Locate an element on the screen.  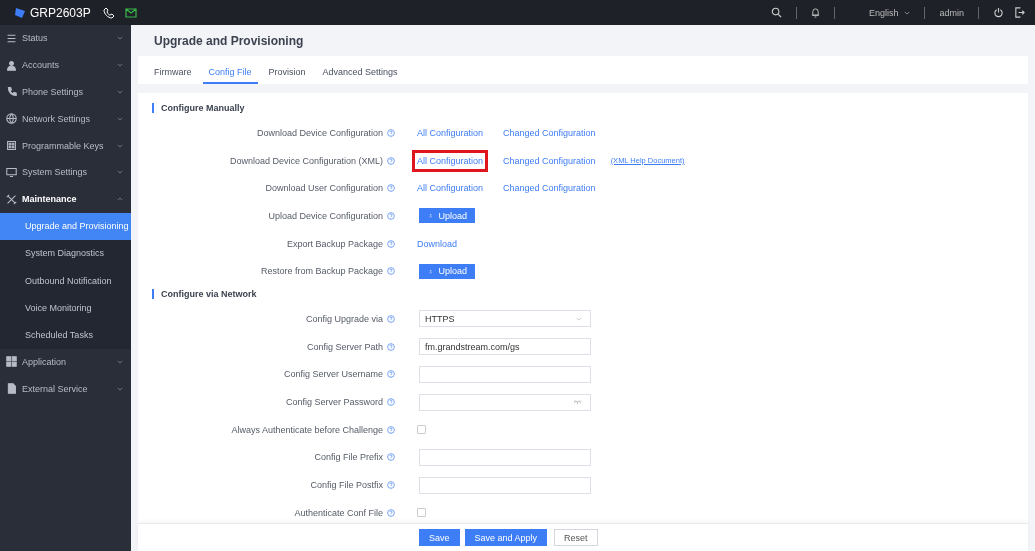
mail-icon is located at coordinates (130, 12).